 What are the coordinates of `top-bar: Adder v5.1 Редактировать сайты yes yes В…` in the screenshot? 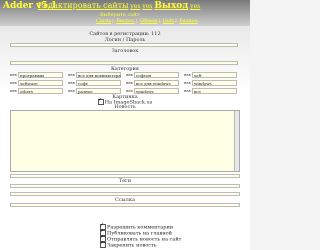 It's located at (125, 13).